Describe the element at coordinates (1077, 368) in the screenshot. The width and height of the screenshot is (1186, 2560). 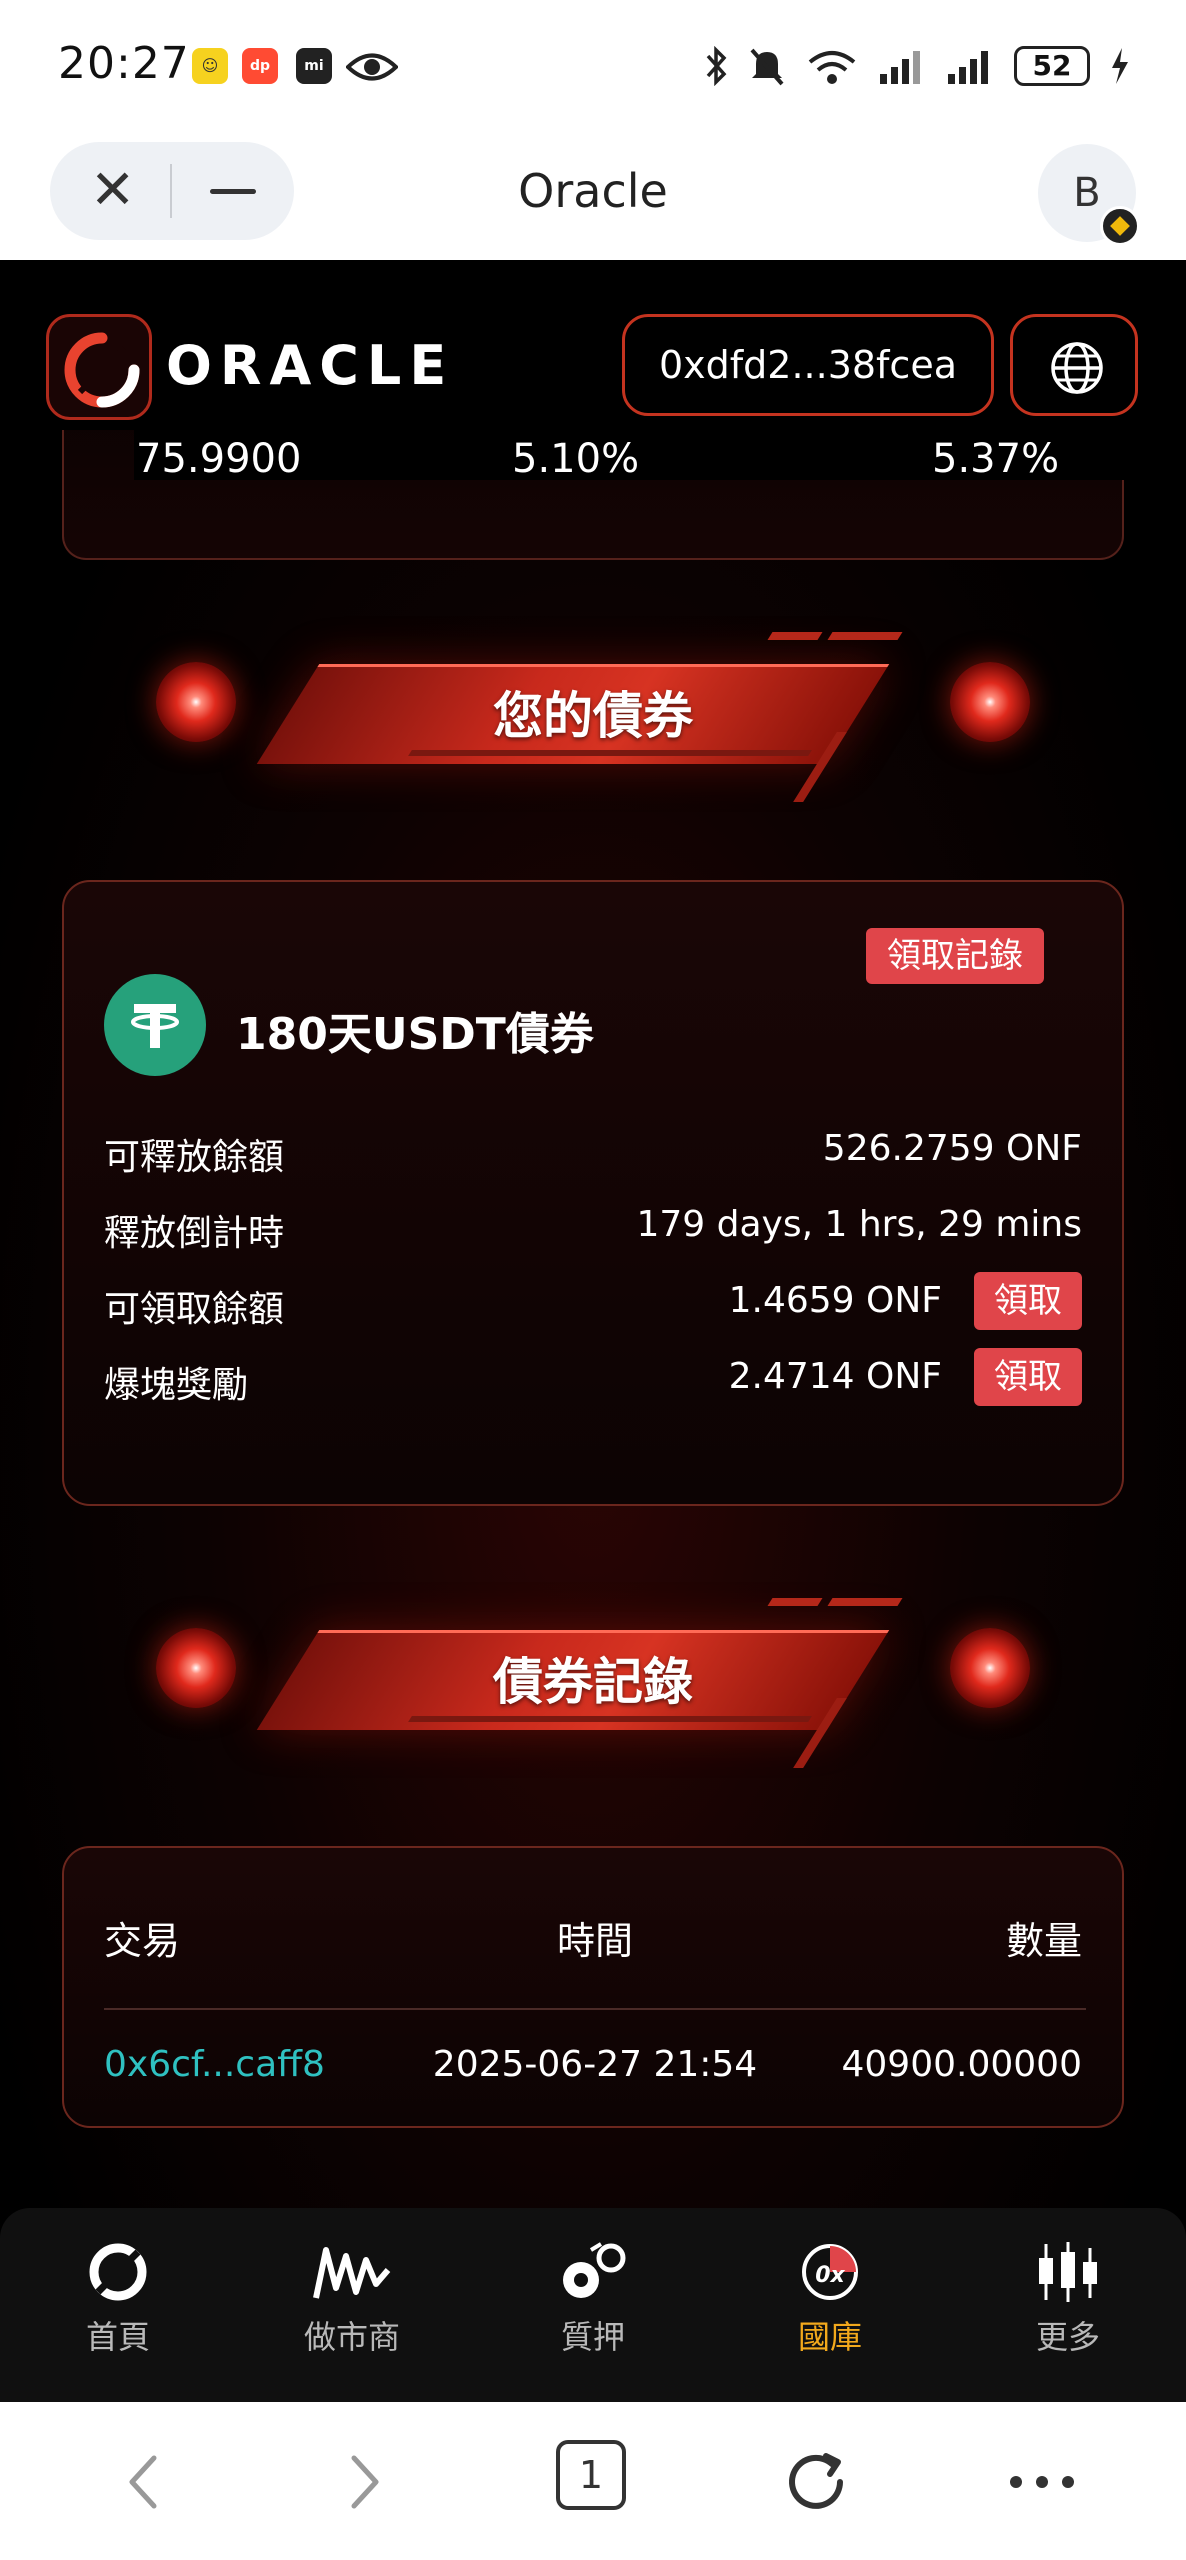
I see `globe-icon` at that location.